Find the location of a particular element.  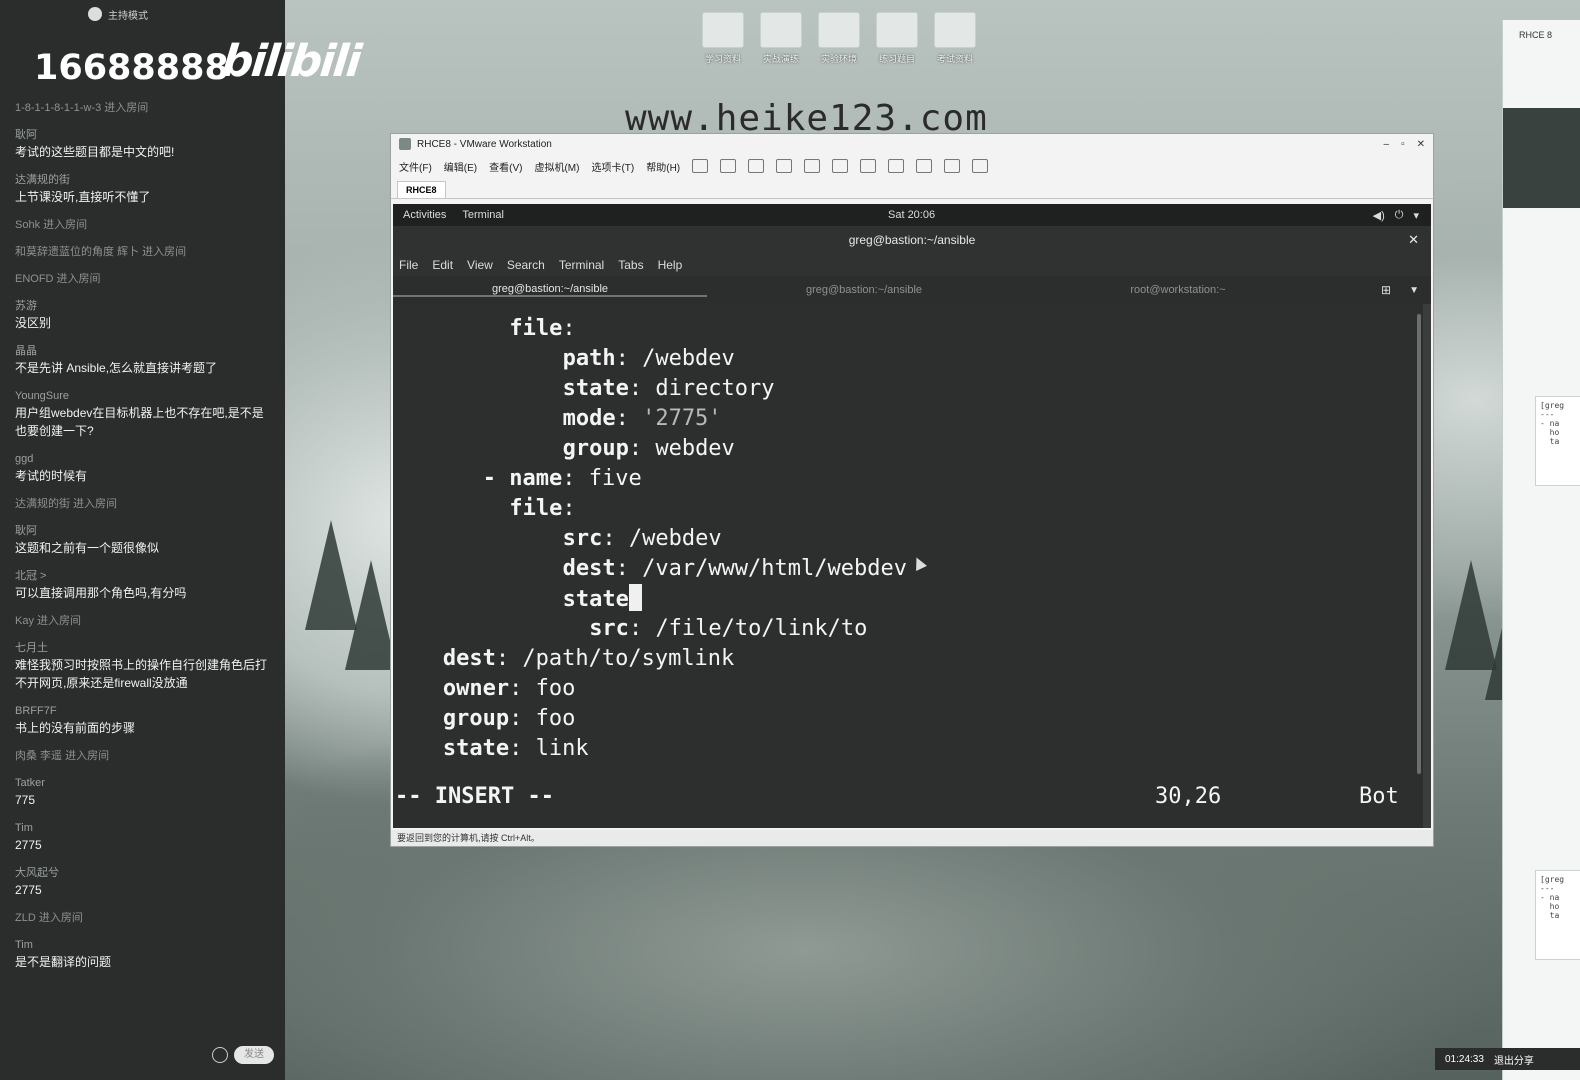

minimize-icon: – is located at coordinates (1387, 144).